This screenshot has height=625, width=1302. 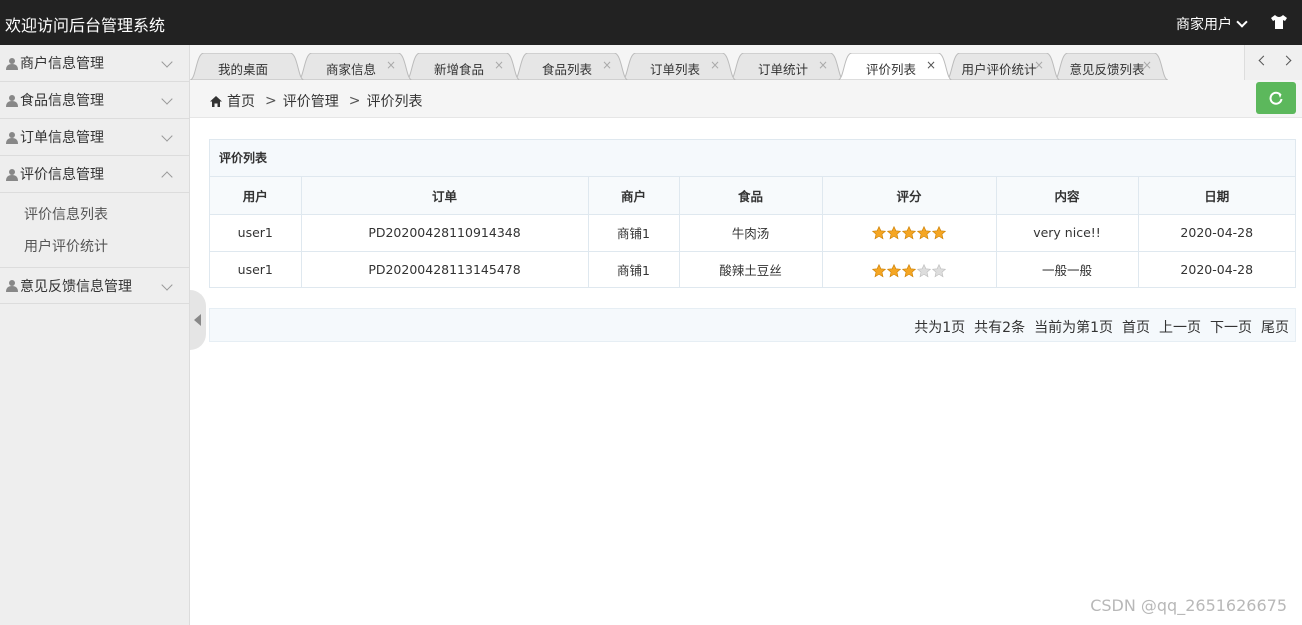 What do you see at coordinates (1067, 196) in the screenshot?
I see `column-header-content: 内容` at bounding box center [1067, 196].